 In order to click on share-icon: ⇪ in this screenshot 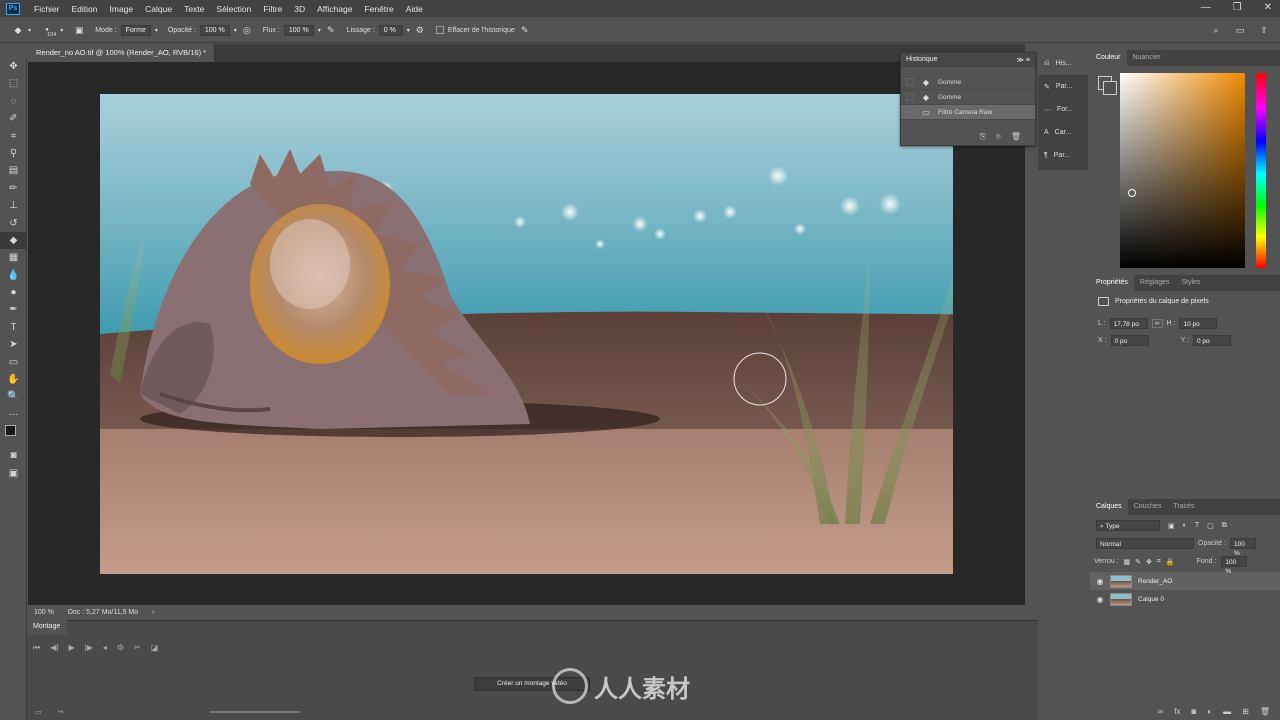, I will do `click(1264, 30)`.